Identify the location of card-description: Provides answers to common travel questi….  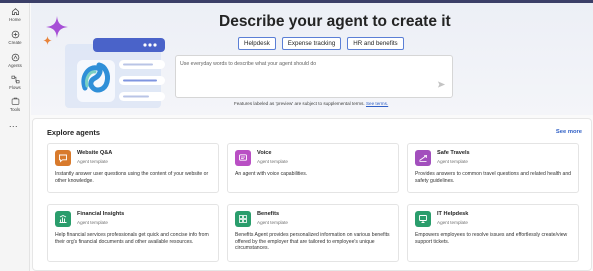
(493, 177).